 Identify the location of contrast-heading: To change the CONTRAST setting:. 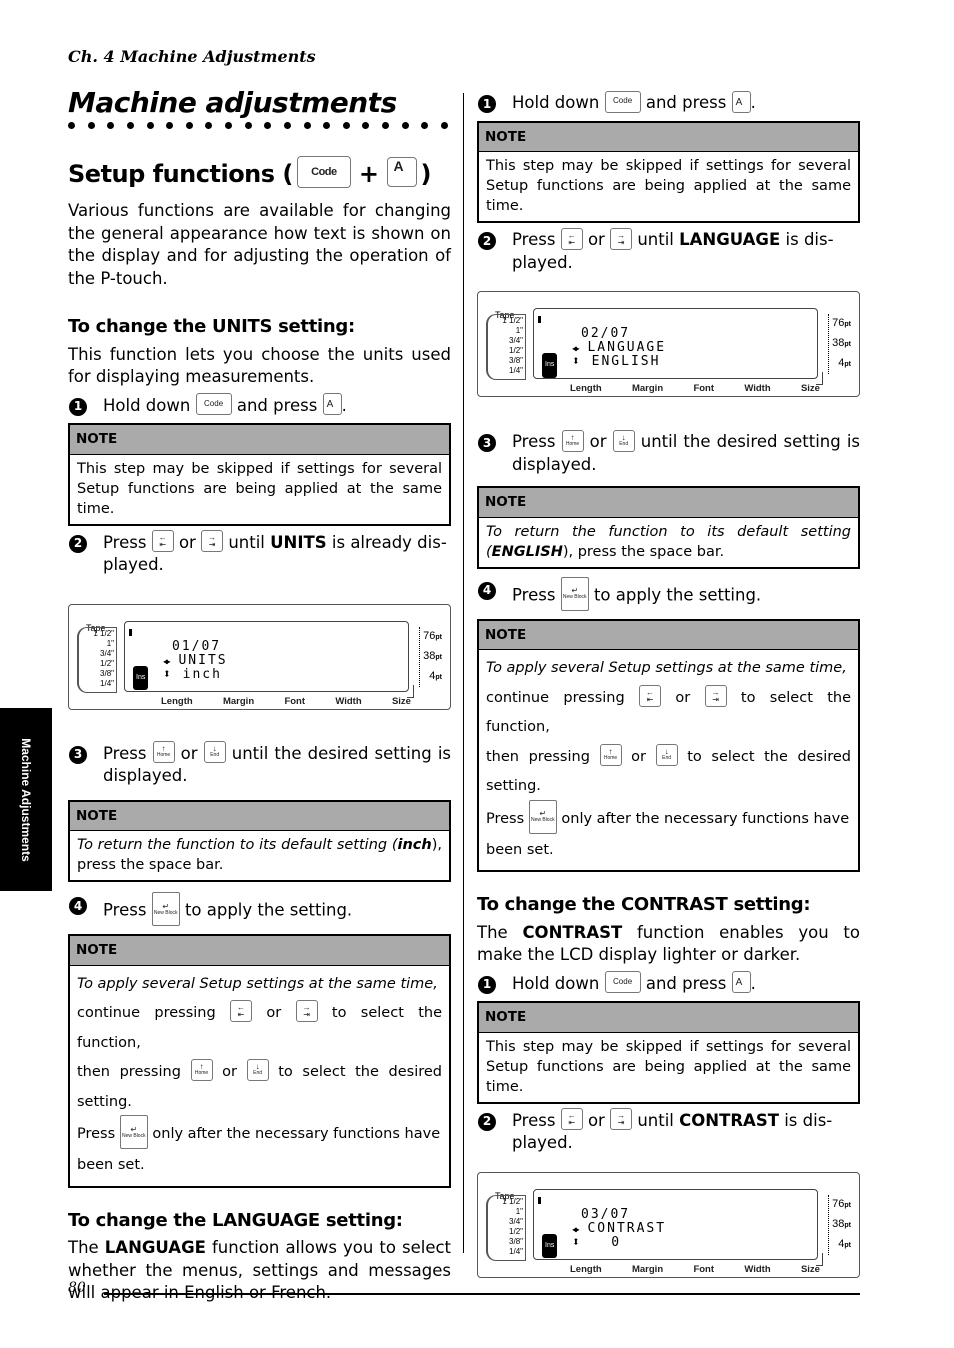
(644, 904).